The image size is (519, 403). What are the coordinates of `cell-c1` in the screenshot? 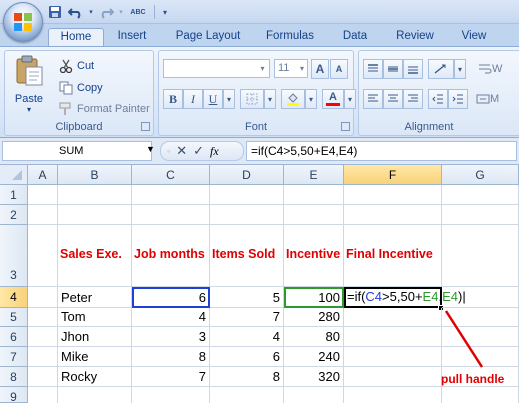 It's located at (171, 195).